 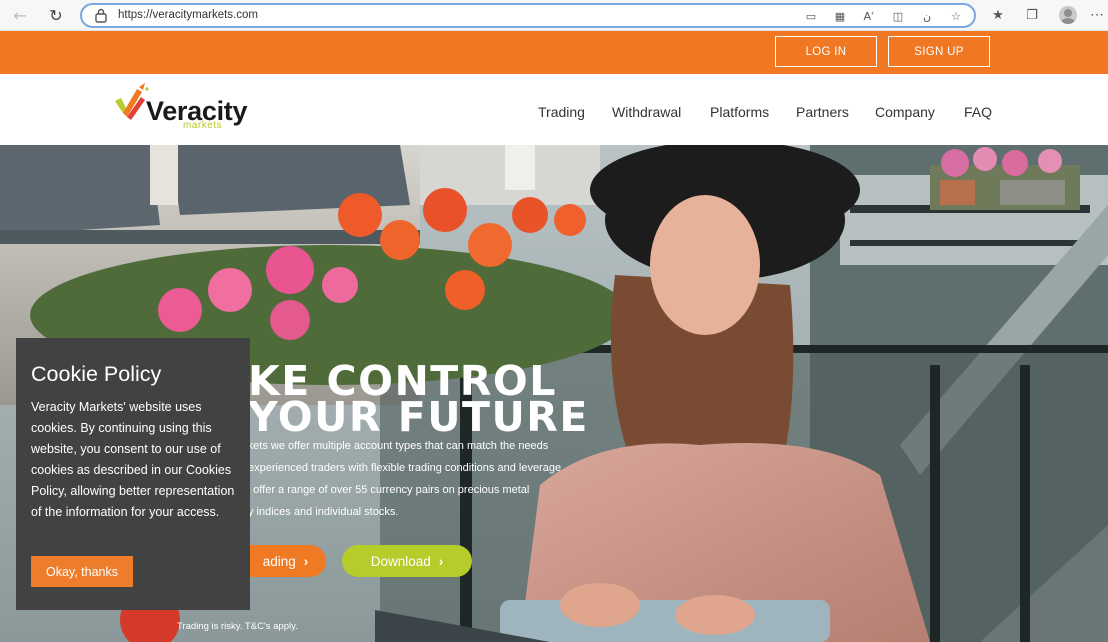 I want to click on qr-icon: ▦, so click(x=840, y=16).